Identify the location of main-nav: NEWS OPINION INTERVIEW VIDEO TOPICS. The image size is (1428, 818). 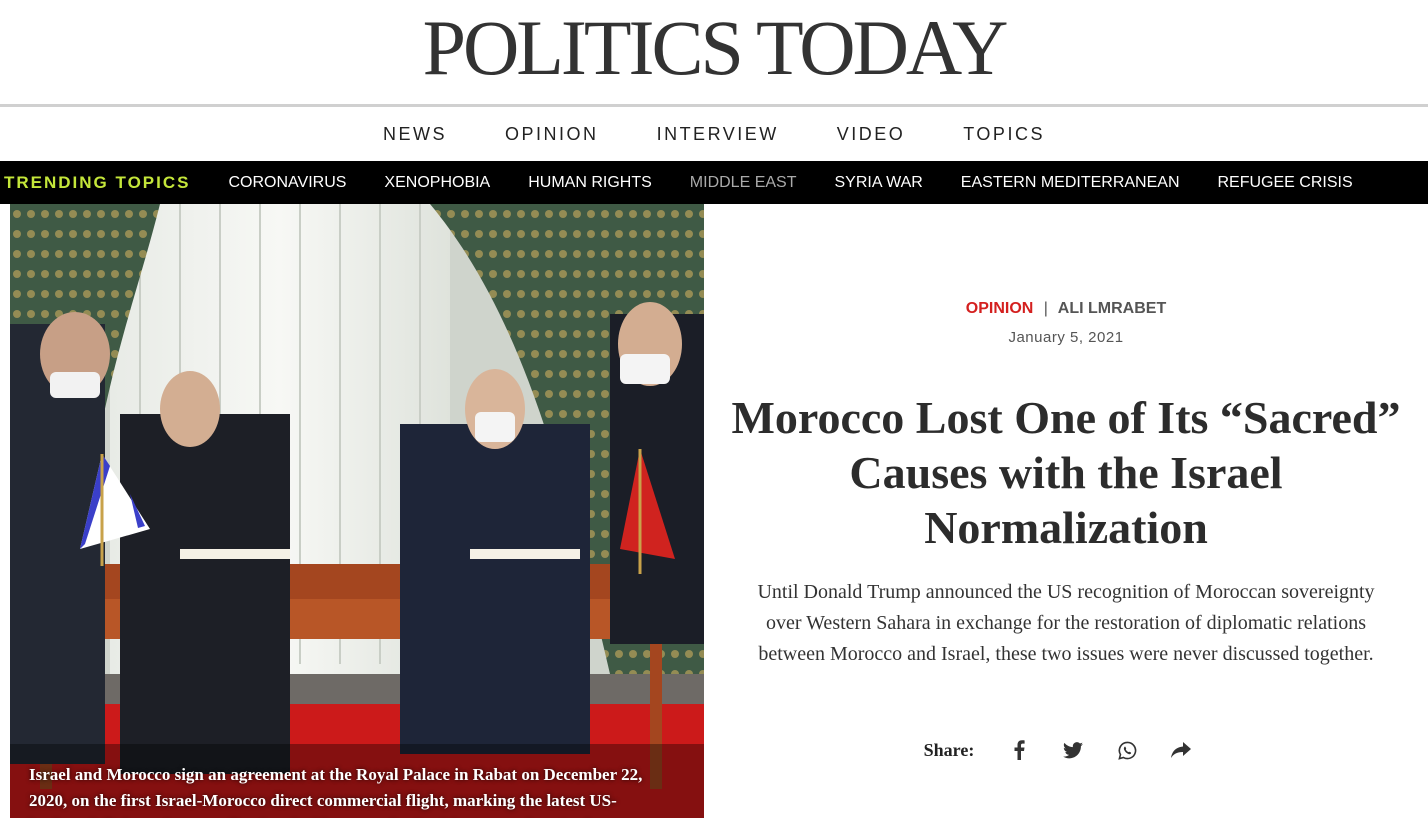
(714, 134).